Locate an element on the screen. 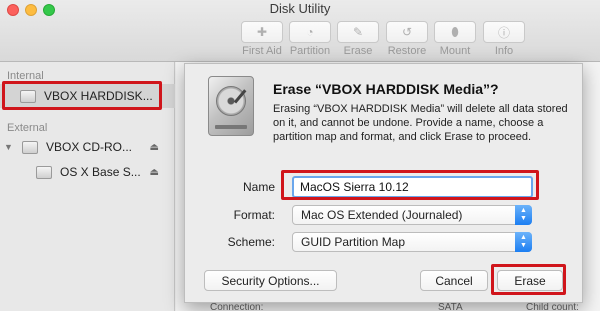  partition-icon: ◔ is located at coordinates (310, 32).